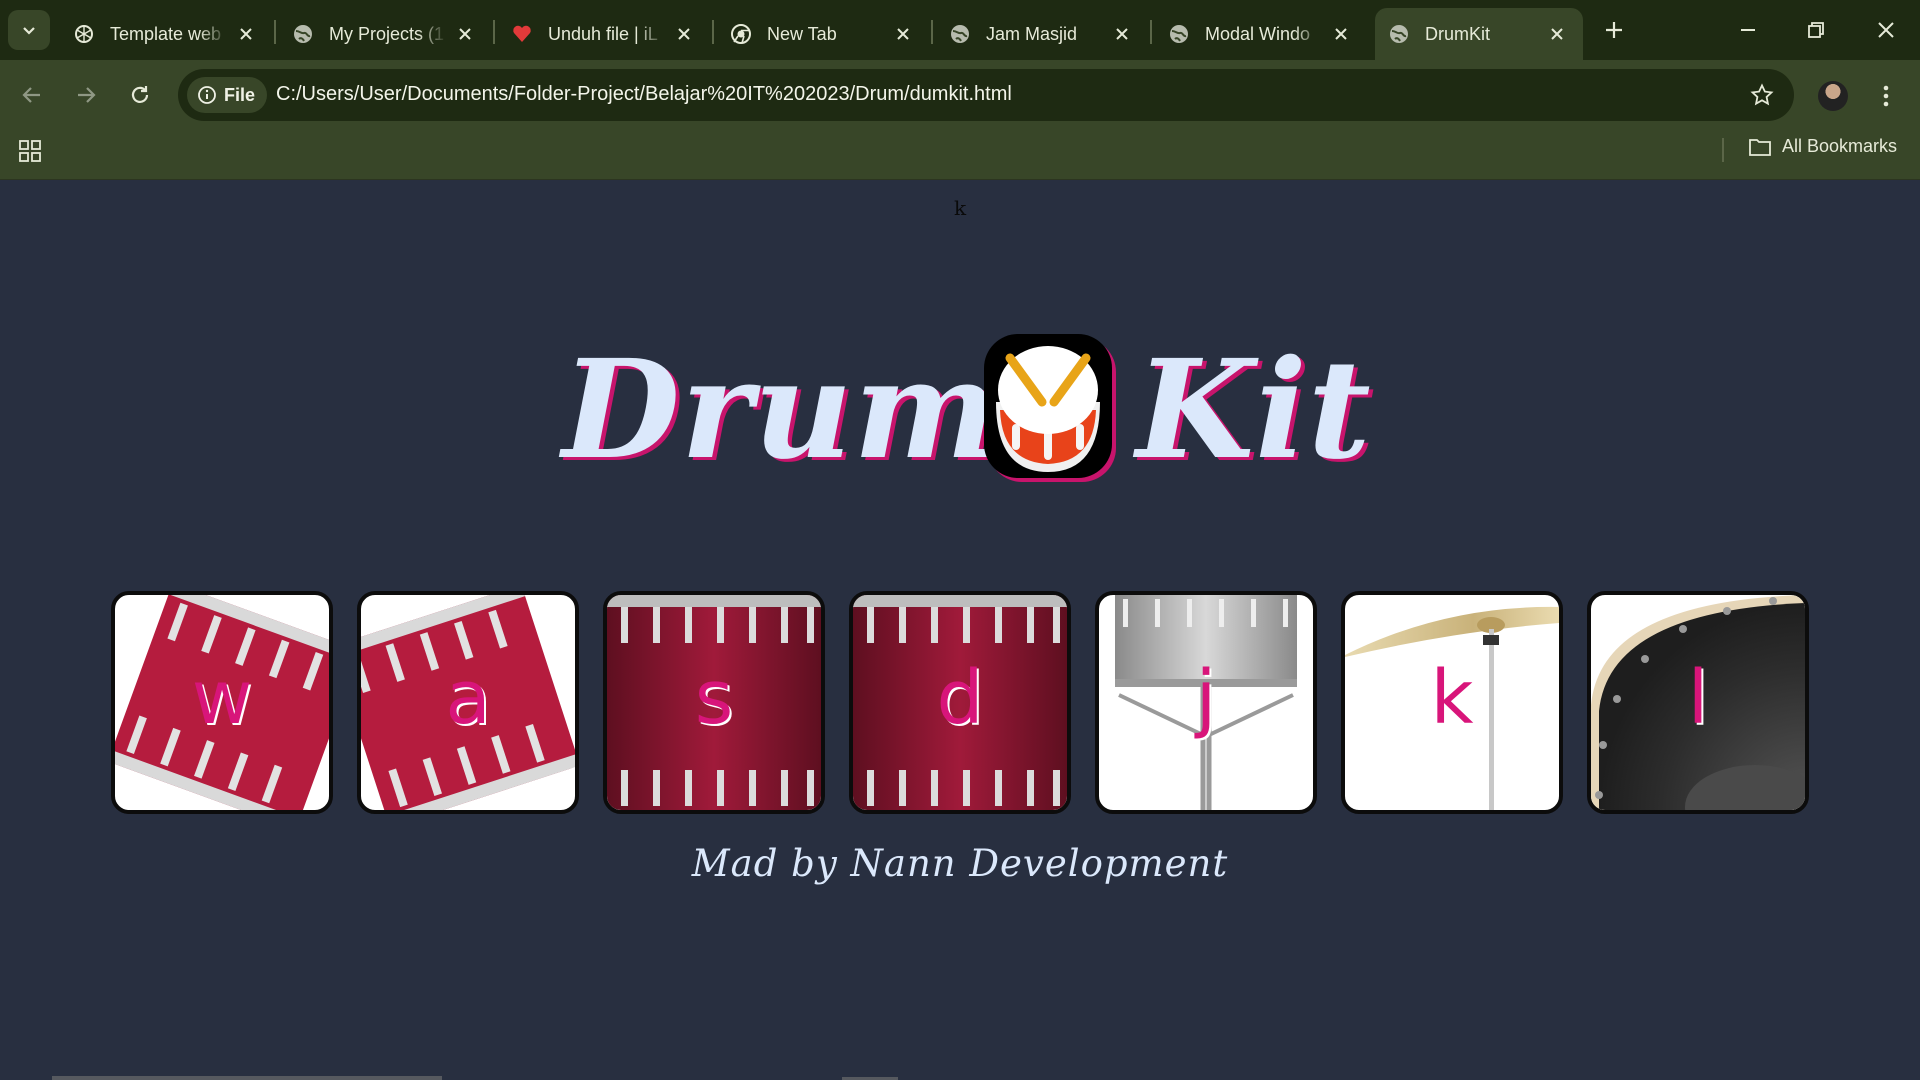 Image resolution: width=1920 pixels, height=1080 pixels. Describe the element at coordinates (84, 34) in the screenshot. I see `openai-icon` at that location.